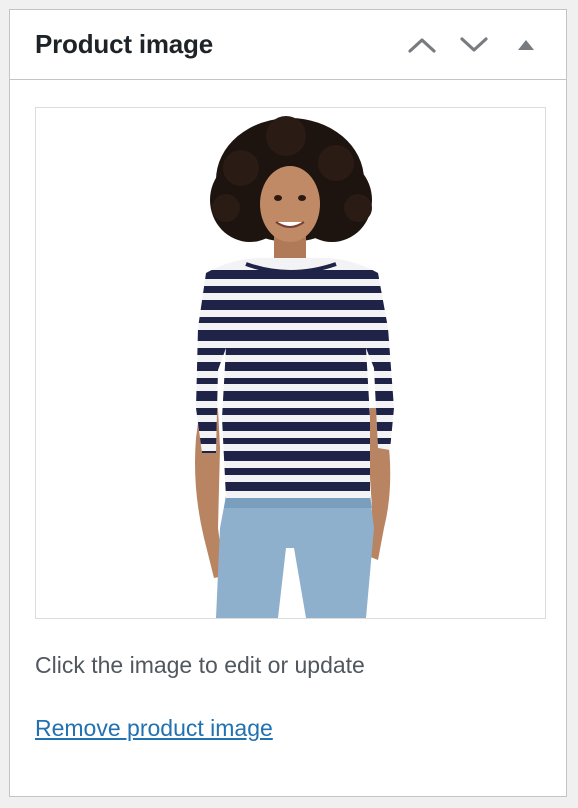 This screenshot has width=578, height=808. What do you see at coordinates (124, 44) in the screenshot?
I see `metabox-title: Product image` at bounding box center [124, 44].